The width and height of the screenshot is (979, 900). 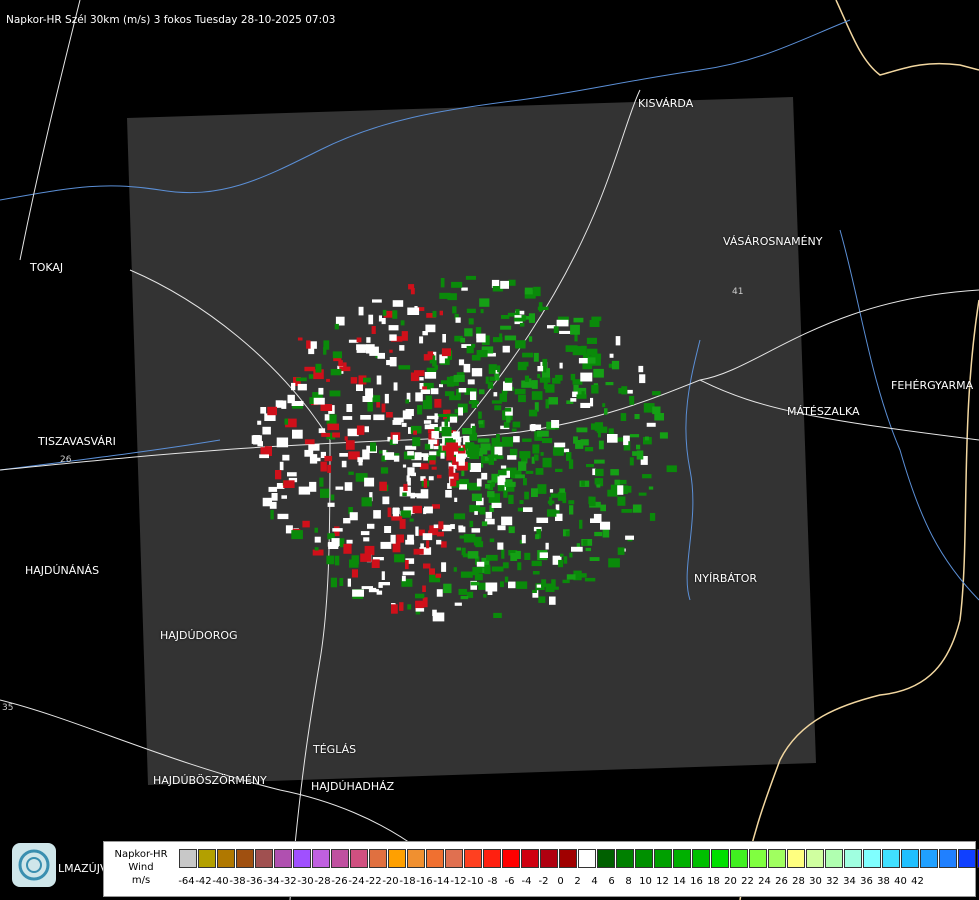 I want to click on provider-logo-icon, so click(x=34, y=865).